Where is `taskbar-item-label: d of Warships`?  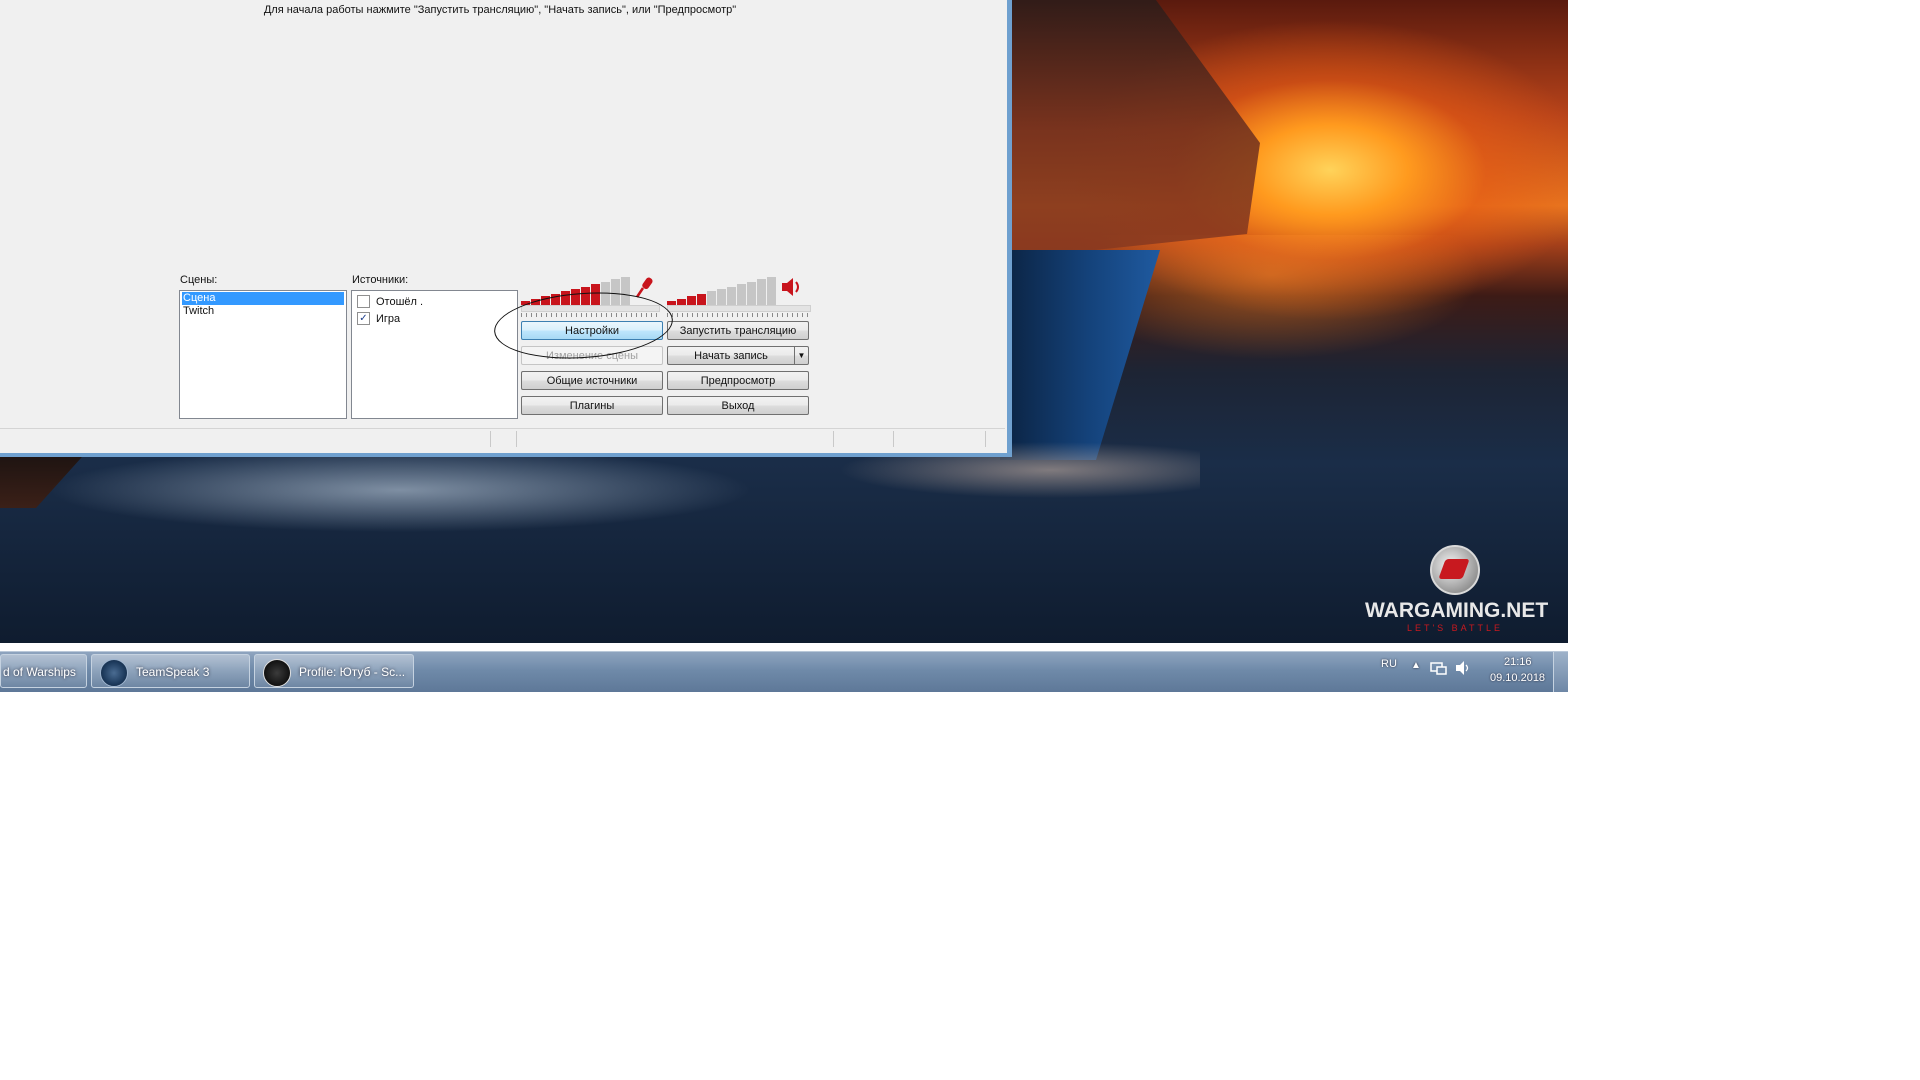
taskbar-item-label: d of Warships is located at coordinates (39, 672).